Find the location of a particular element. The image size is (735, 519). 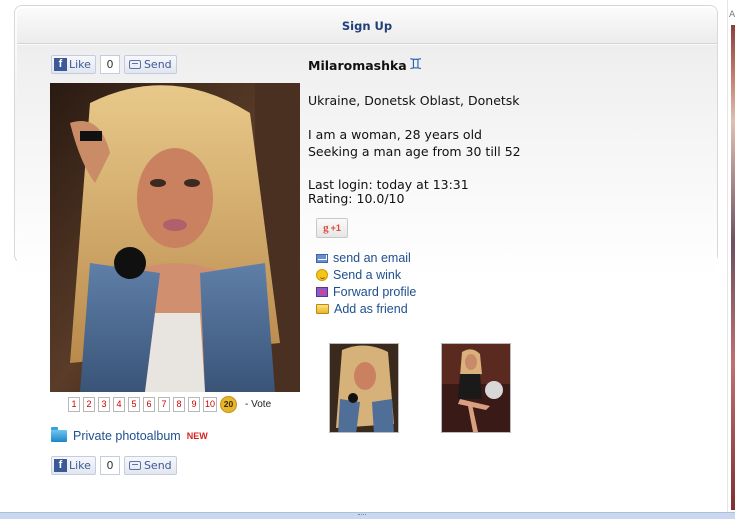

vote-option-3: 3 is located at coordinates (104, 404).